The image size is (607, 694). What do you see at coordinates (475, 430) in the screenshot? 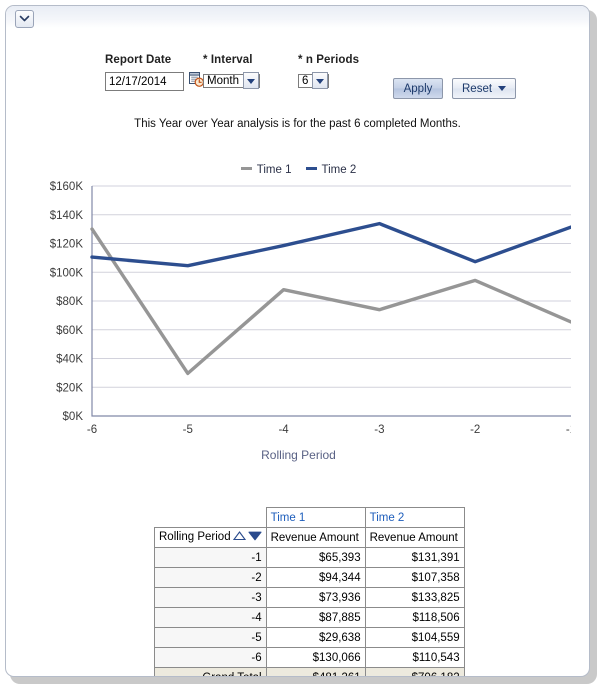
I see `x-axis-tick-label: -2` at bounding box center [475, 430].